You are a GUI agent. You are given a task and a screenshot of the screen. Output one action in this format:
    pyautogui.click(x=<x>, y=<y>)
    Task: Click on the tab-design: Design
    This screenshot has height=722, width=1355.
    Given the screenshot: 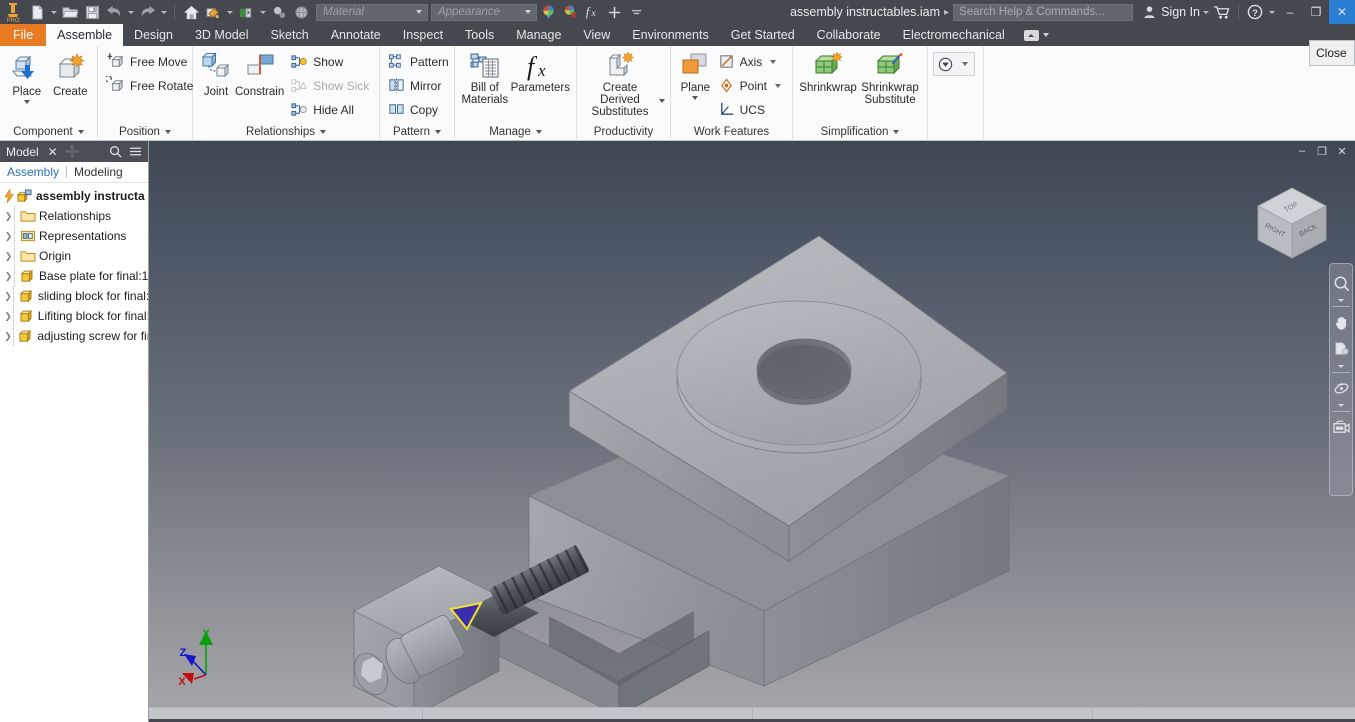 What is the action you would take?
    pyautogui.click(x=153, y=35)
    